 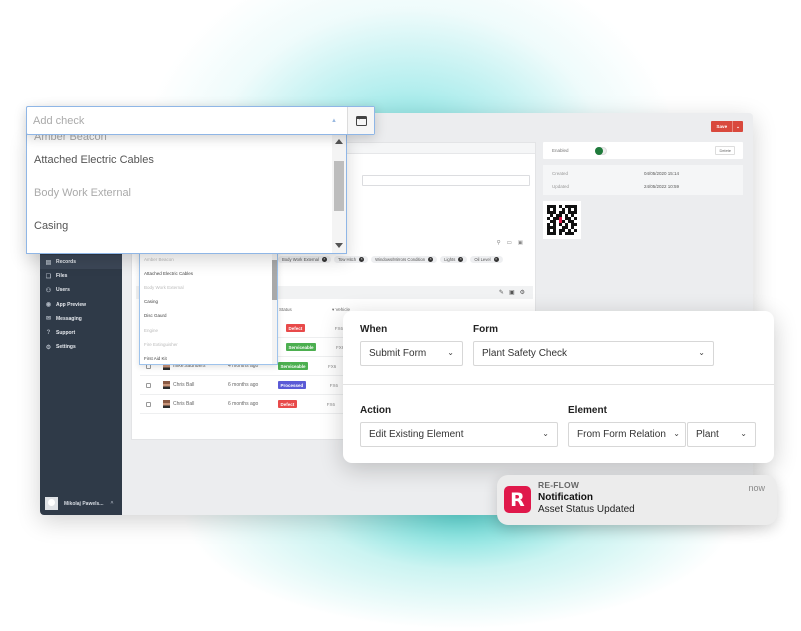 I want to click on notification-app-name: RE-FLOW, so click(x=559, y=485).